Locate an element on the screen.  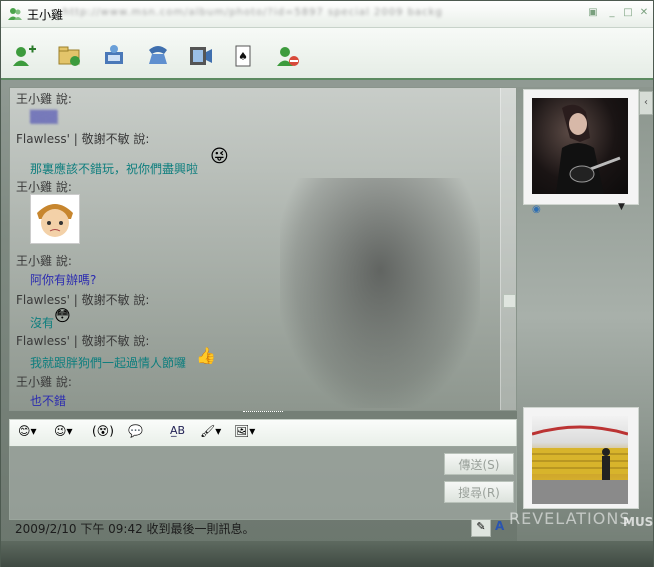
band-photo-background is located at coordinates (380, 293).